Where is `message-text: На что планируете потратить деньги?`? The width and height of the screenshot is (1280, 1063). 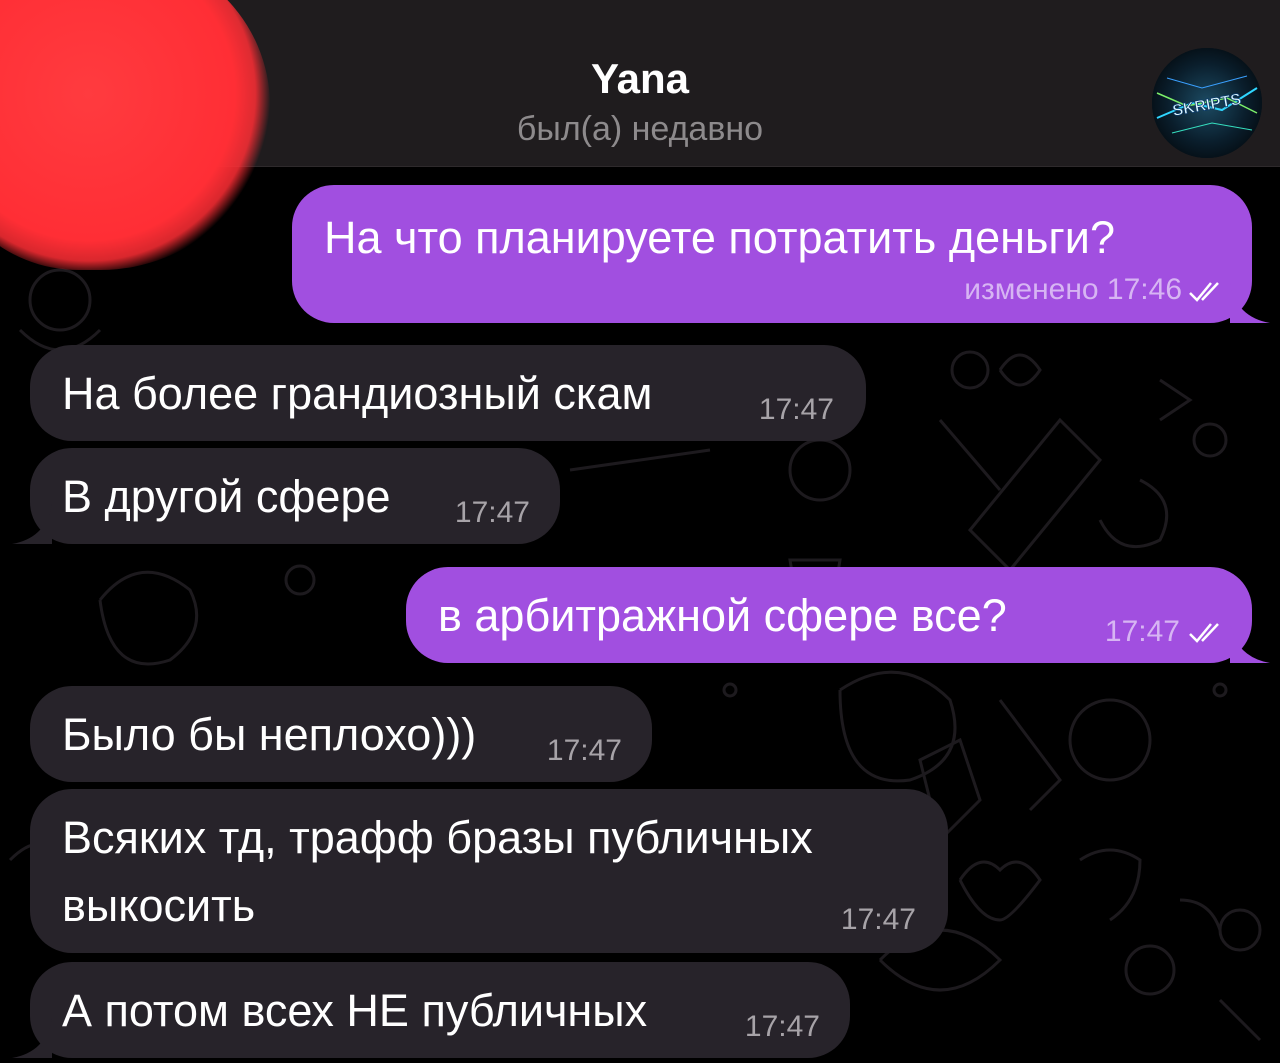
message-text: На что планируете потратить деньги? is located at coordinates (719, 237).